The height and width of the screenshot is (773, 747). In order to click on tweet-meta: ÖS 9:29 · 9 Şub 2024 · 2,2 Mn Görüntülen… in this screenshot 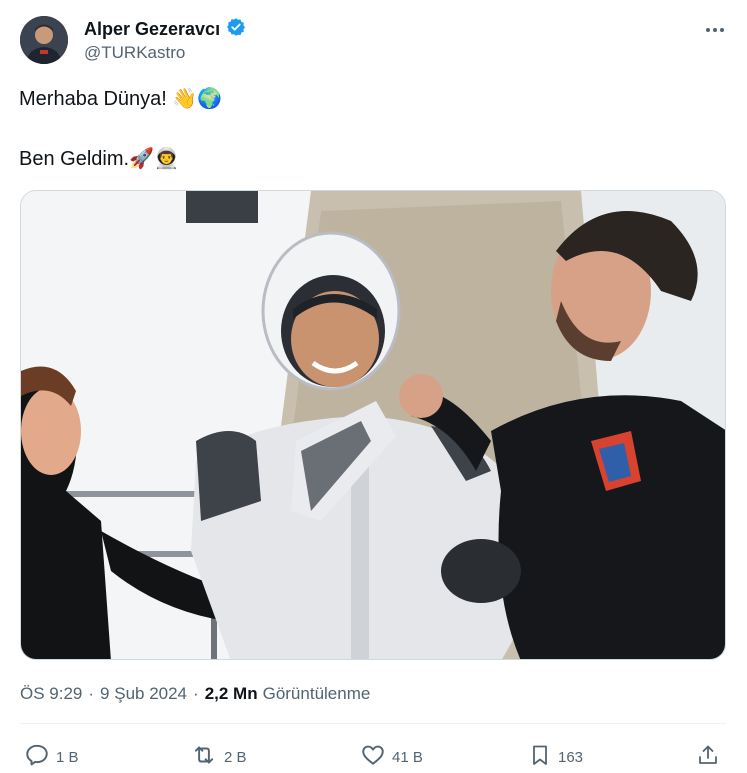, I will do `click(195, 694)`.